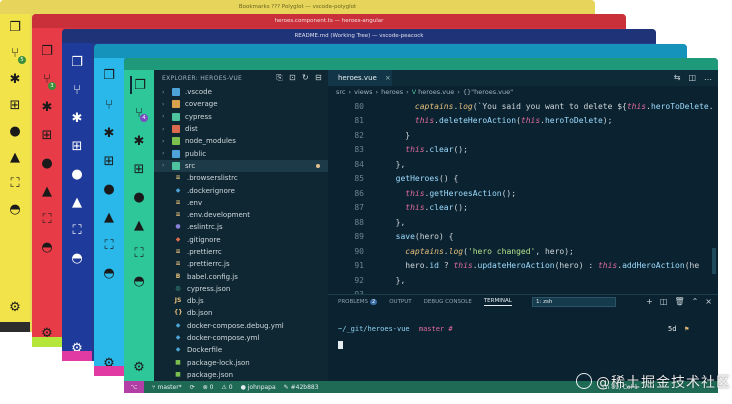 The height and width of the screenshot is (404, 732). What do you see at coordinates (241, 276) in the screenshot?
I see `tree-file: Bbabel.config.js` at bounding box center [241, 276].